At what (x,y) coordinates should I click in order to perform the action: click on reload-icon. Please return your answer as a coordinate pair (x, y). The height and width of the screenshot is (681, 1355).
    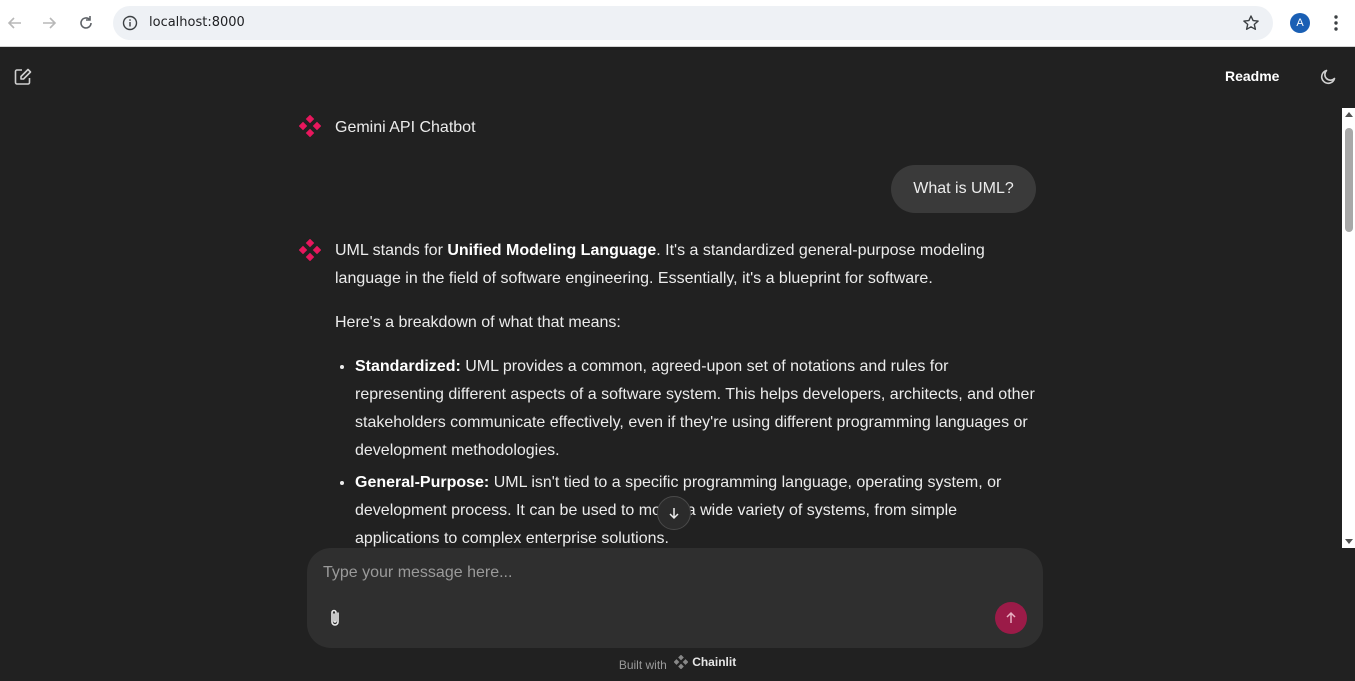
    Looking at the image, I should click on (86, 23).